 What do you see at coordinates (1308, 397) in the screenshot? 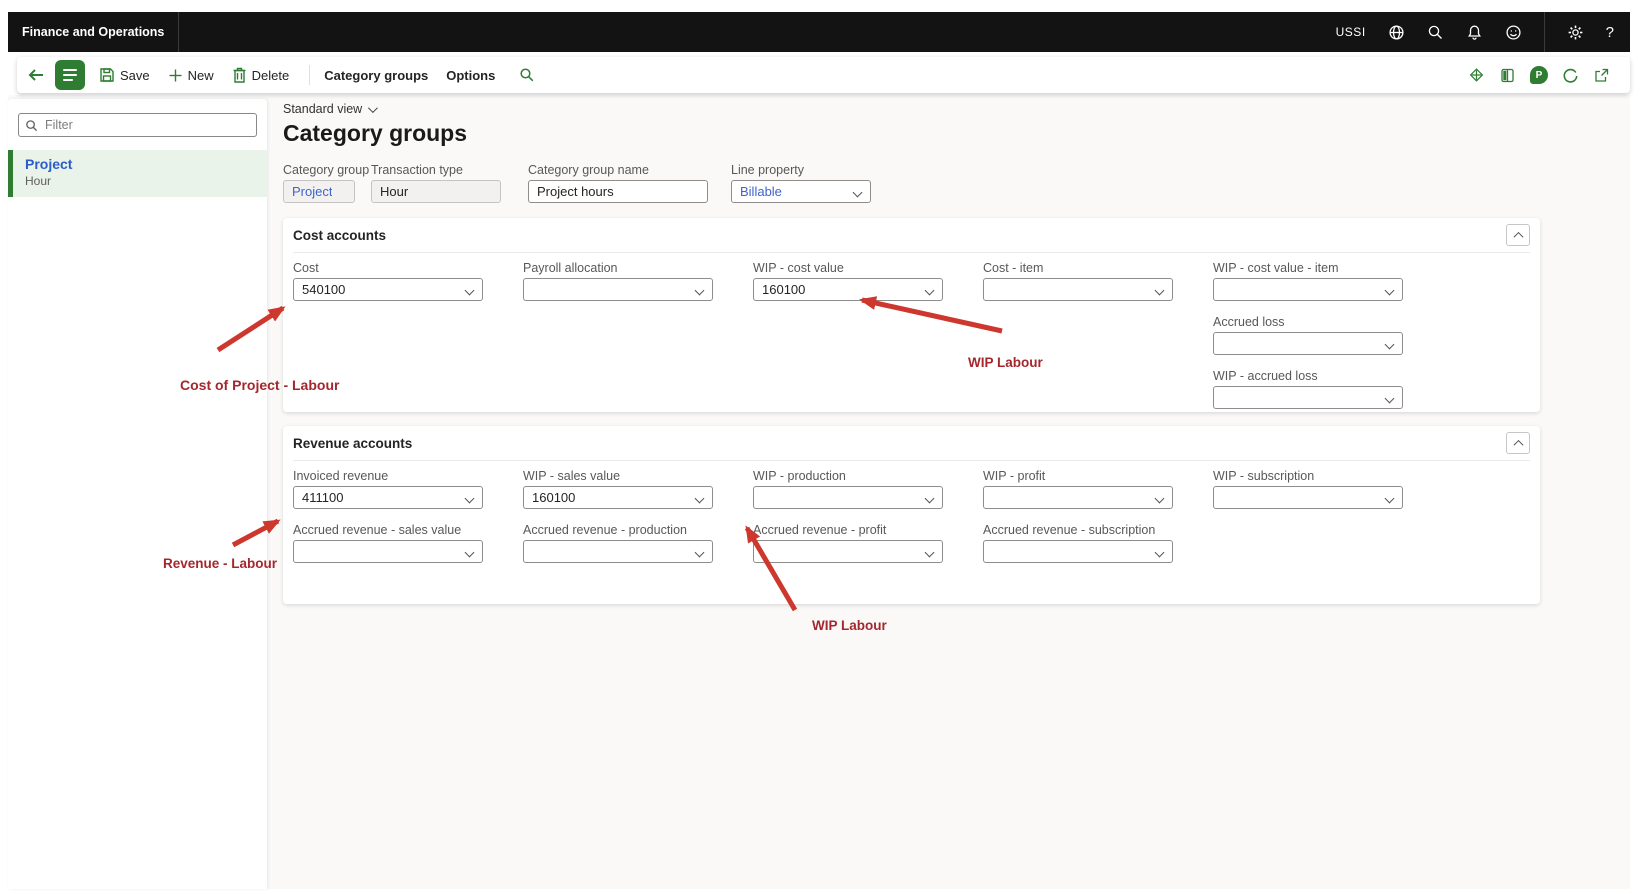
I see `wip-accrued-loss-combobox` at bounding box center [1308, 397].